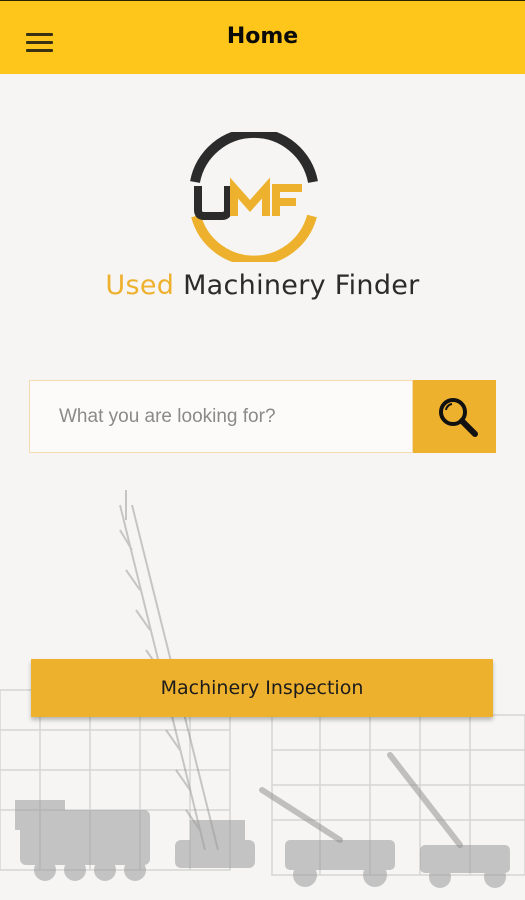 The image size is (525, 900). I want to click on machinery-inspection-button: Machinery Inspection, so click(262, 688).